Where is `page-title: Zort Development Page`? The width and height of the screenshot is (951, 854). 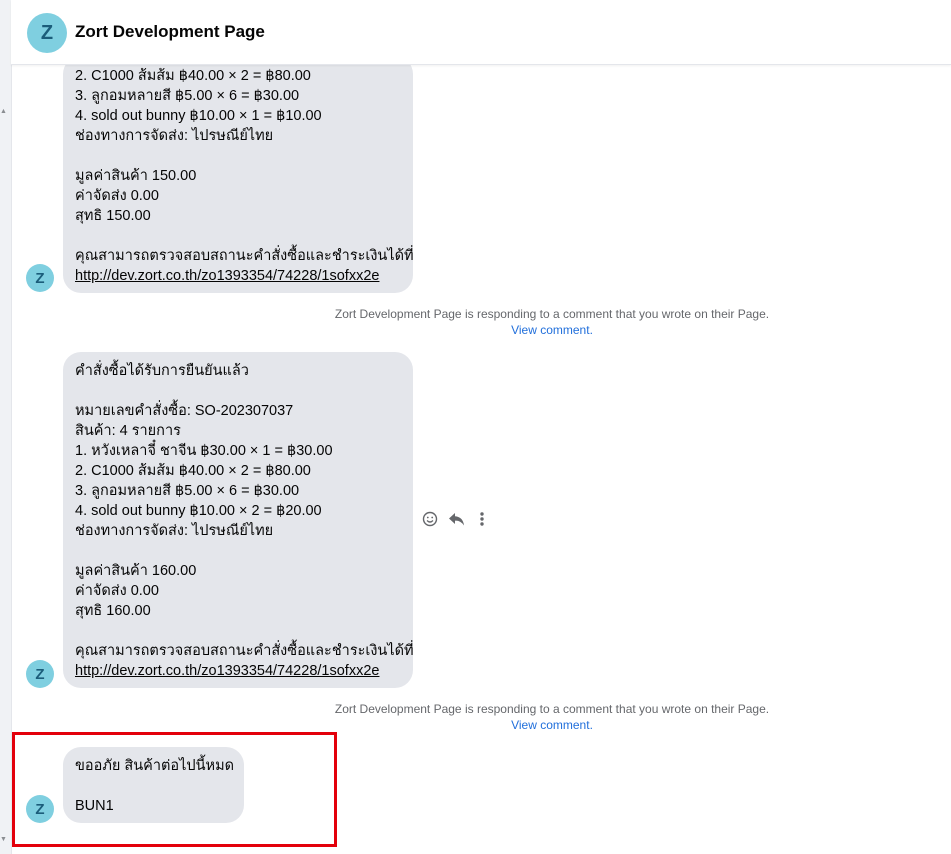 page-title: Zort Development Page is located at coordinates (170, 32).